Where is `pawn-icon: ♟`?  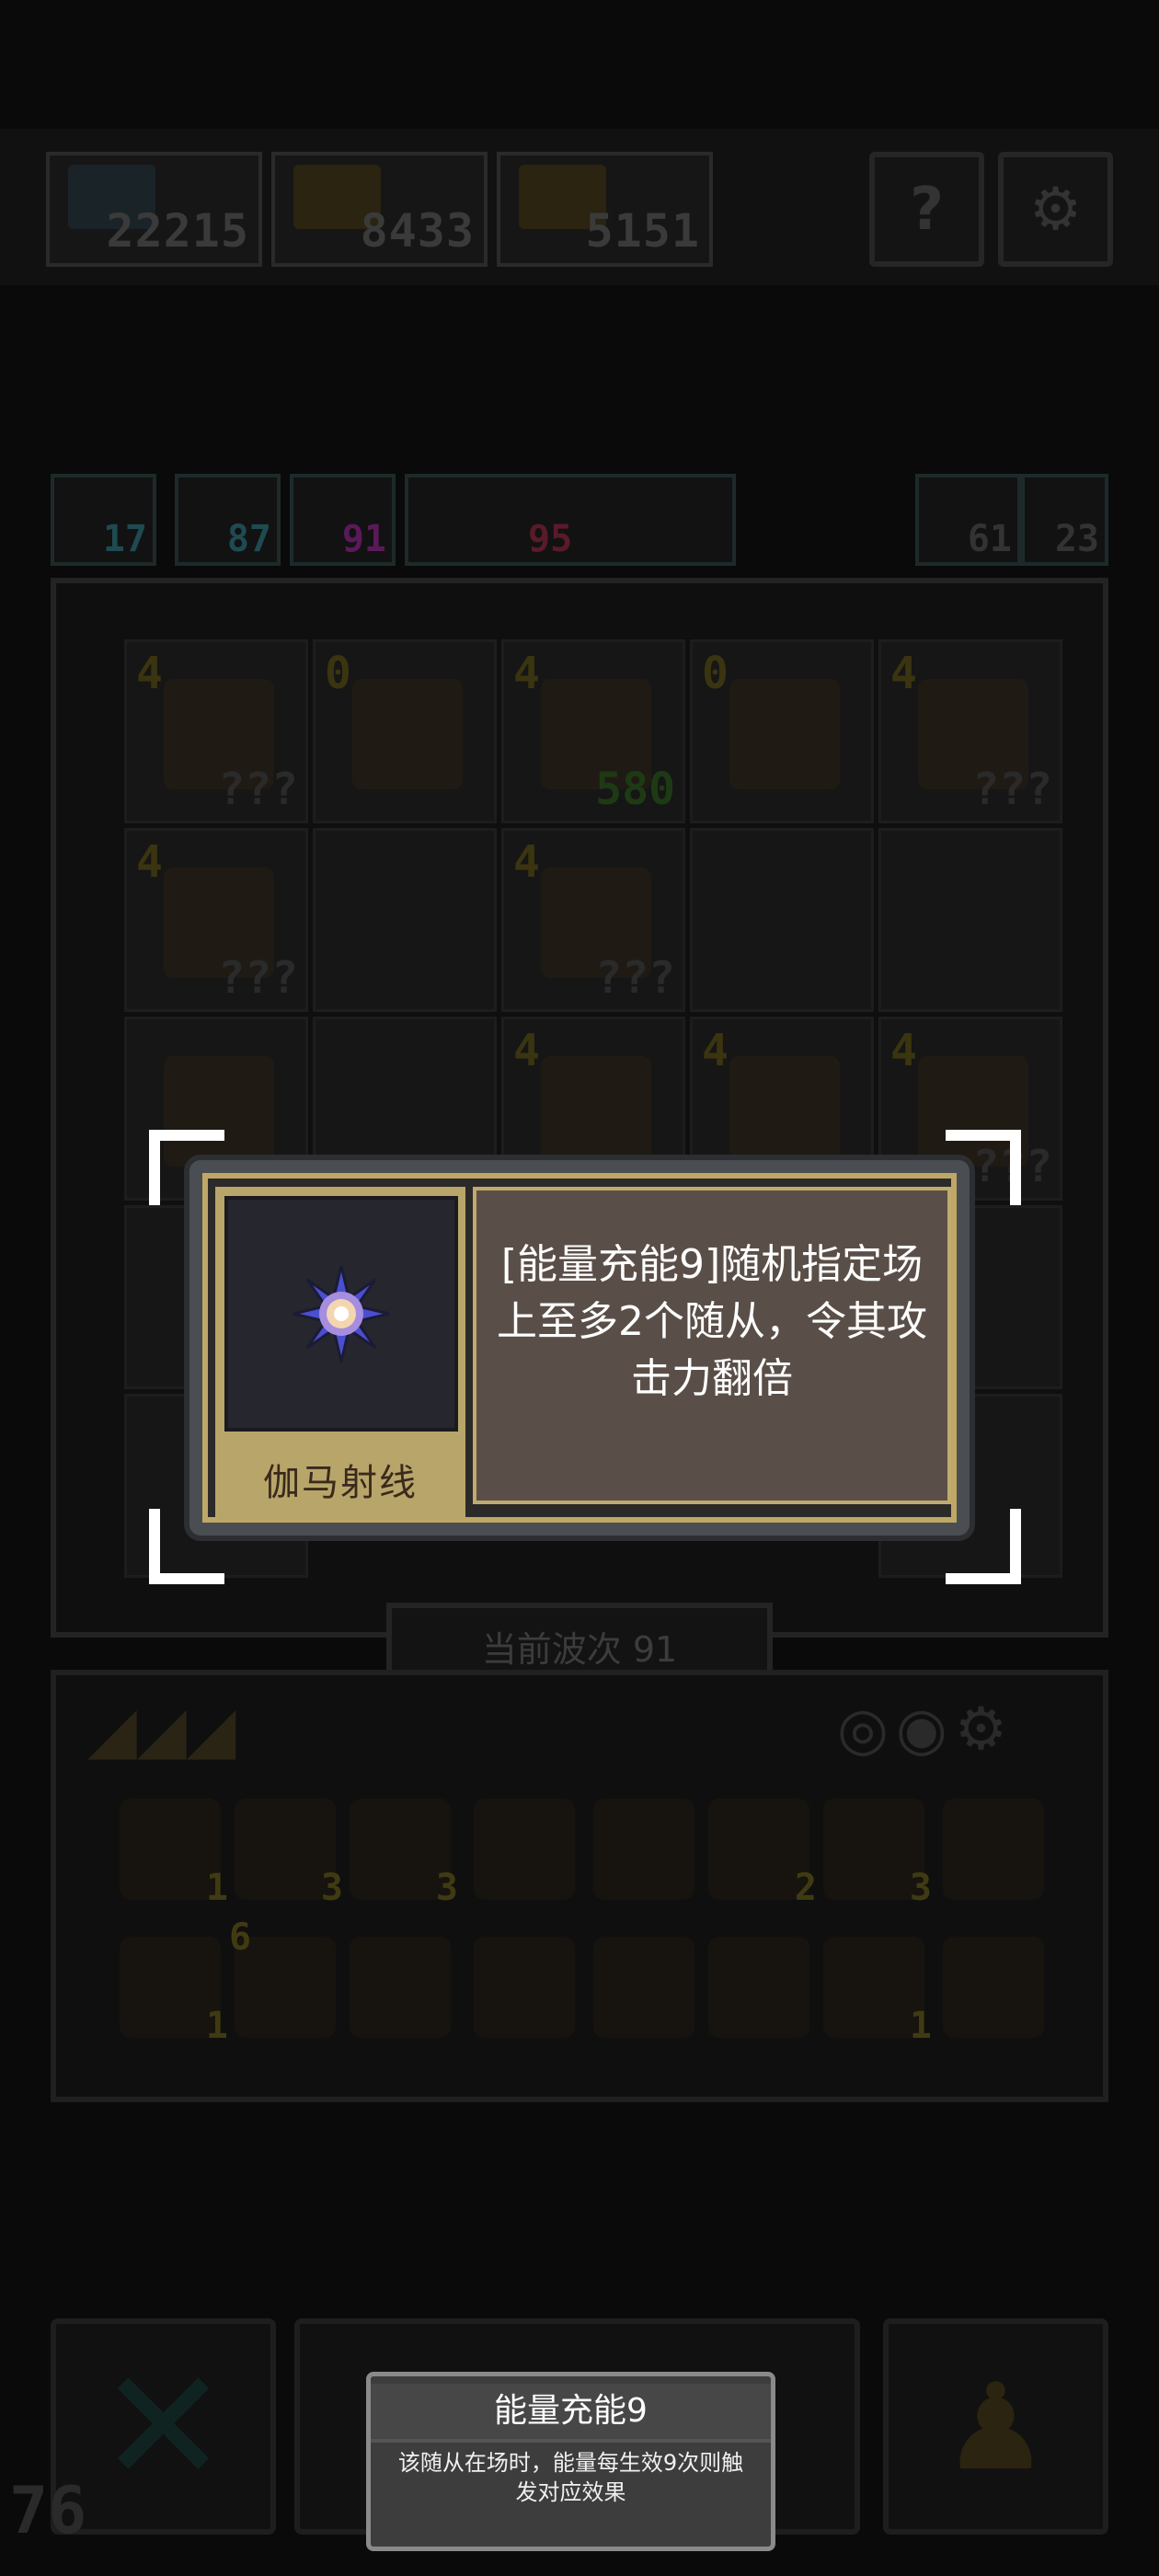
pawn-icon: ♟ is located at coordinates (996, 2426).